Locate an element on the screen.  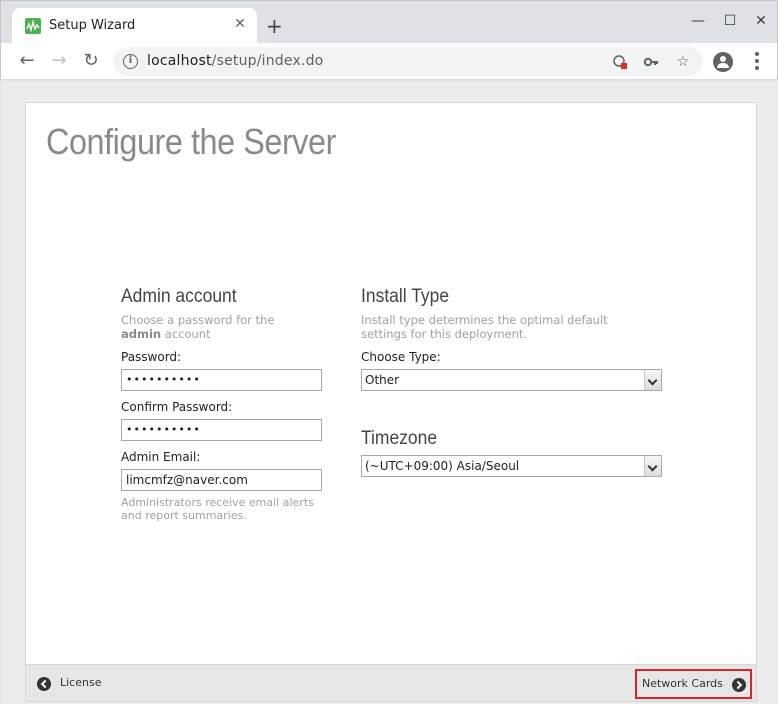
back-button: ← is located at coordinates (27, 61).